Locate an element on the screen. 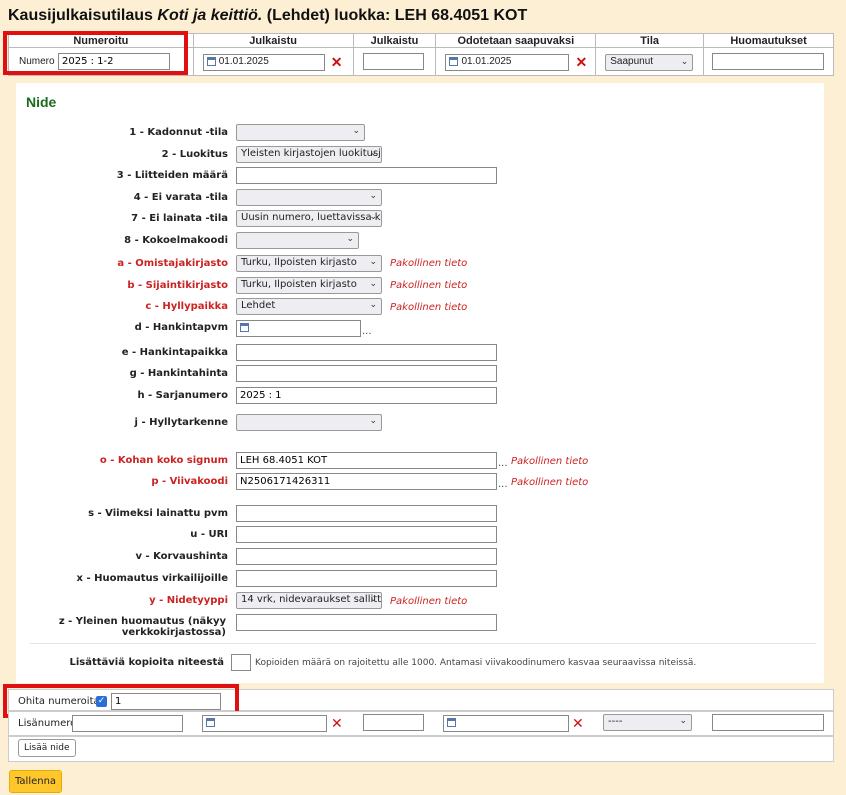 The image size is (846, 795). label-acquisition-source: e - Hankintapaikka is located at coordinates (174, 352).